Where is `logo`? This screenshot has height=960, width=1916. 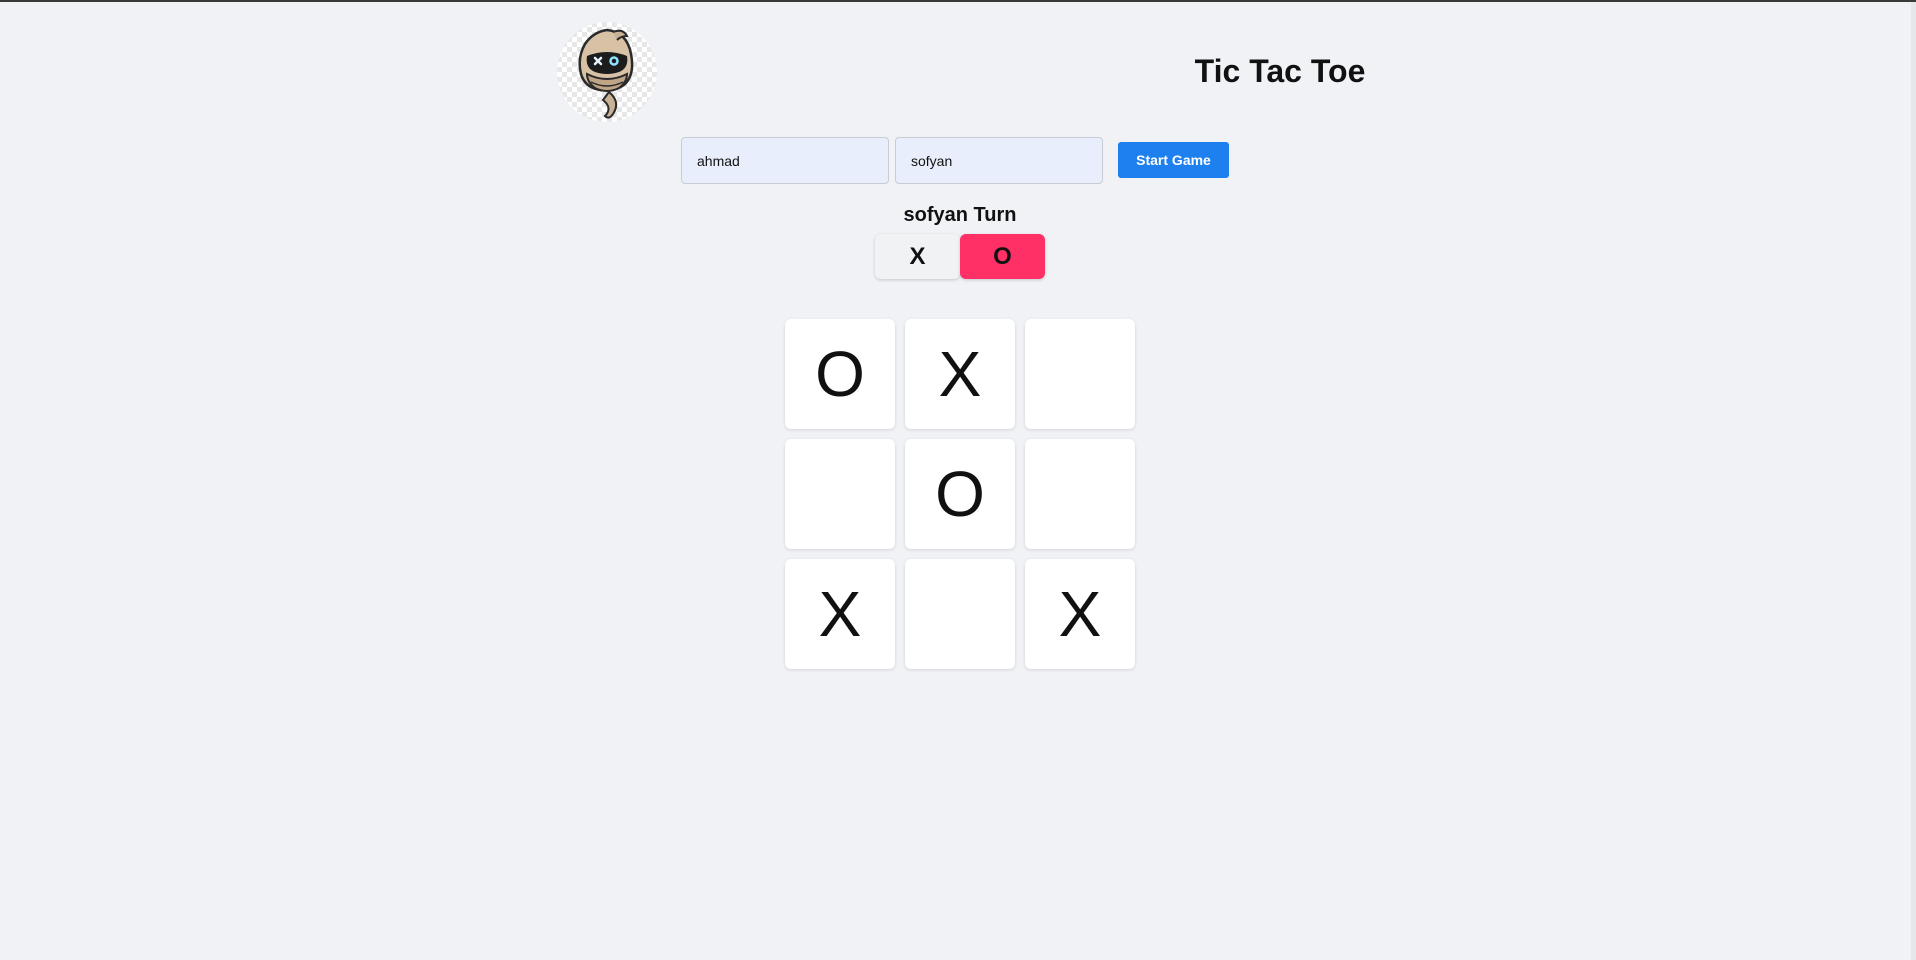
logo is located at coordinates (607, 72).